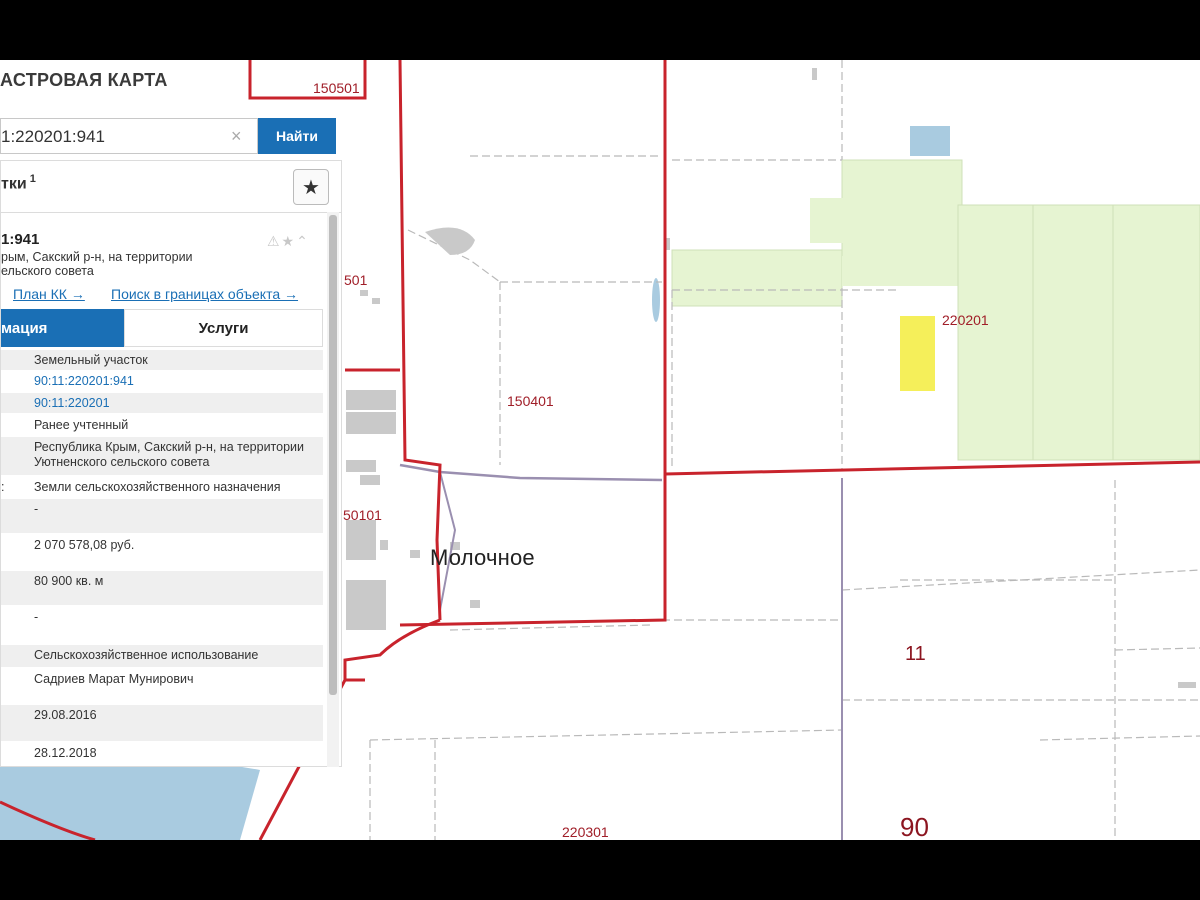  I want to click on results-count: 1, so click(32, 179).